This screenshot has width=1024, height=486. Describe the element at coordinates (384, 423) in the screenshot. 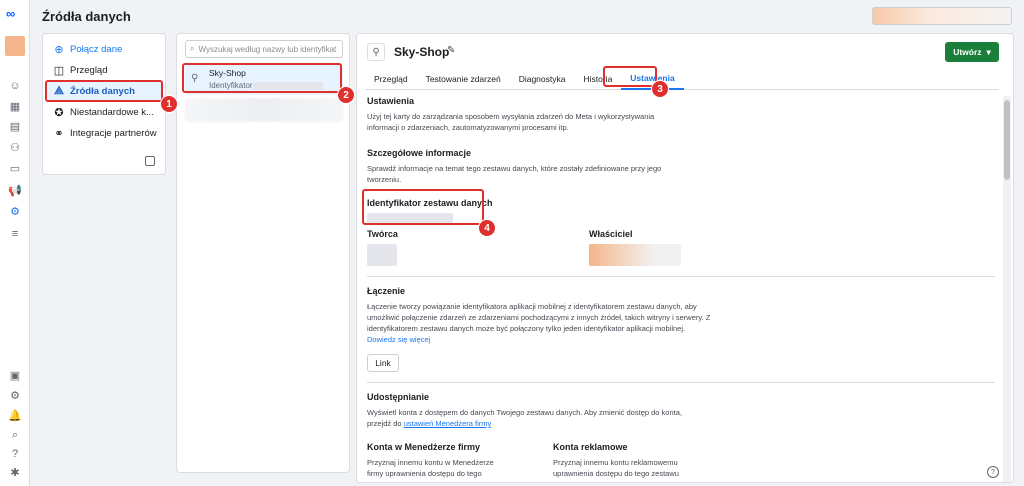

I see `section-desc: przejdź do` at that location.